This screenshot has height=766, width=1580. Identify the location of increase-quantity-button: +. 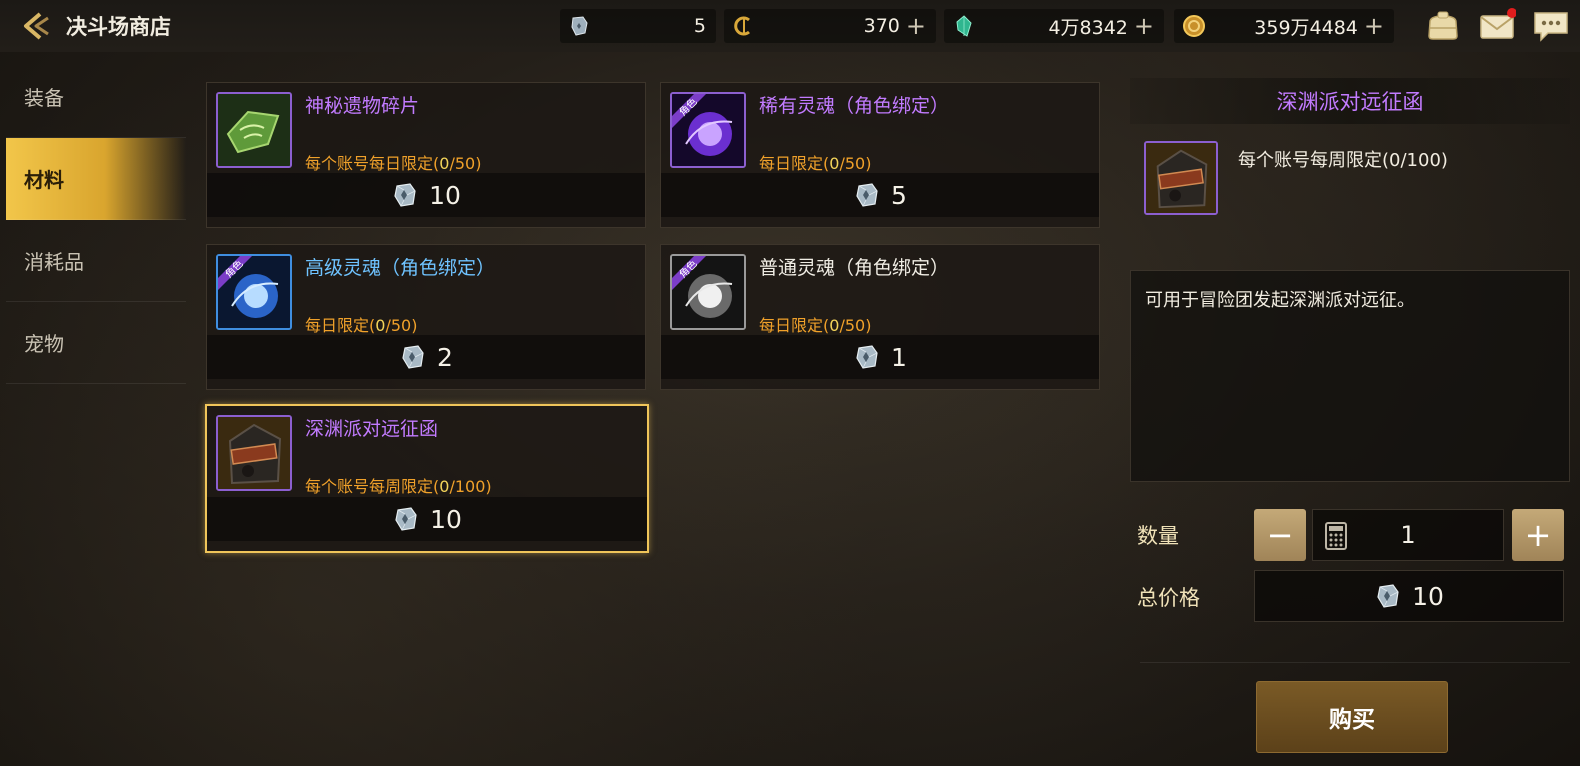
(1538, 535).